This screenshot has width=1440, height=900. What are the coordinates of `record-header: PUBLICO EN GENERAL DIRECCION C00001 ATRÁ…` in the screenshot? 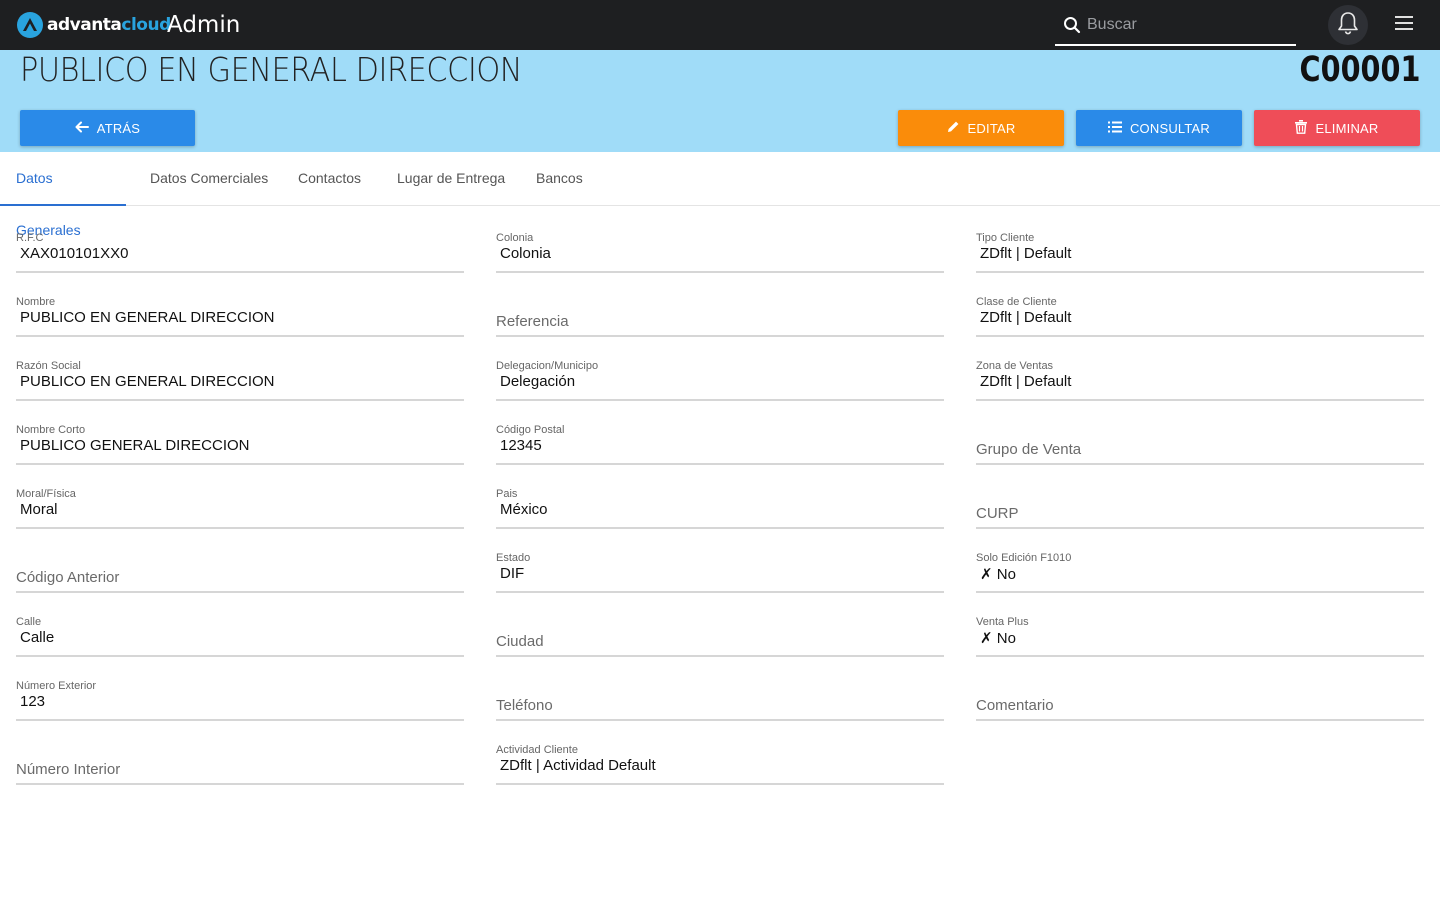 It's located at (720, 101).